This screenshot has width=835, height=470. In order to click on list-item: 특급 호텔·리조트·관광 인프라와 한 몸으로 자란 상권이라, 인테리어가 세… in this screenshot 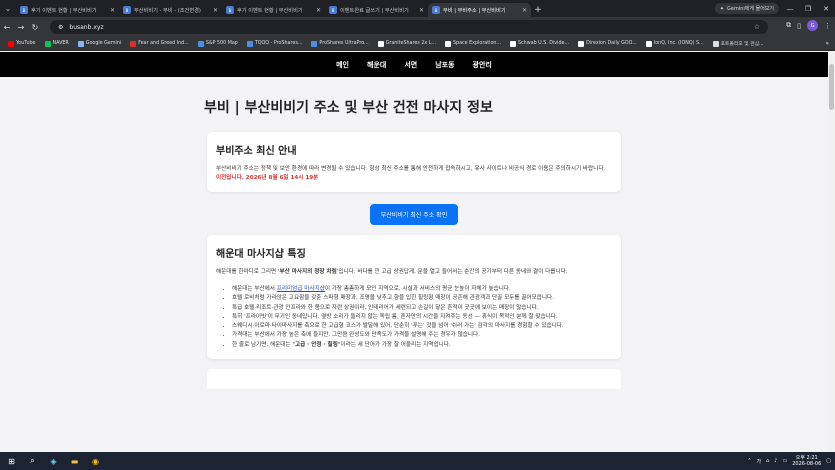, I will do `click(422, 308)`.